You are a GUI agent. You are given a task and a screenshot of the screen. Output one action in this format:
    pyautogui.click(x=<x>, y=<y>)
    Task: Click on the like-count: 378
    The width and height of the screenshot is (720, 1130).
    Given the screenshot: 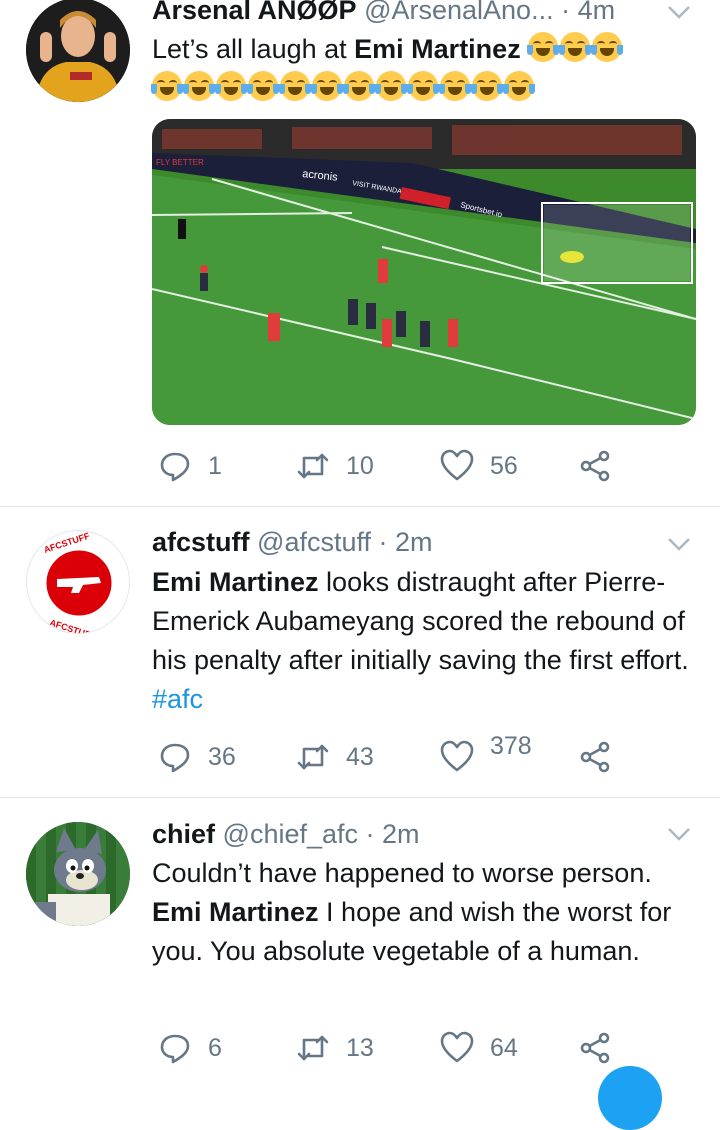 What is the action you would take?
    pyautogui.click(x=511, y=746)
    